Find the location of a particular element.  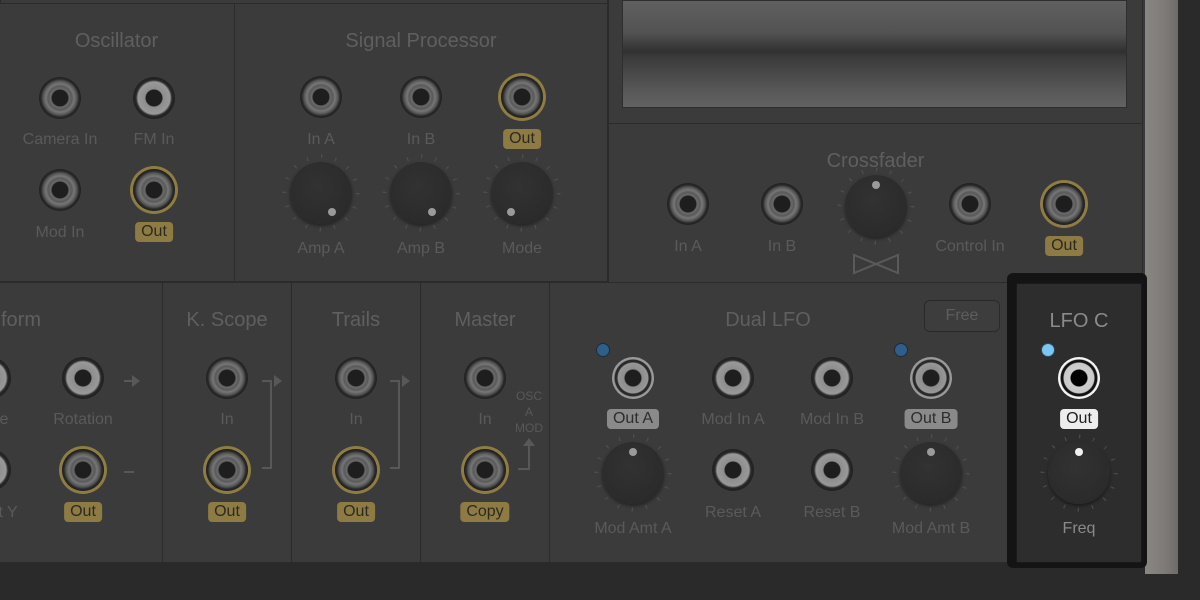

mode-label: Mode is located at coordinates (522, 248).